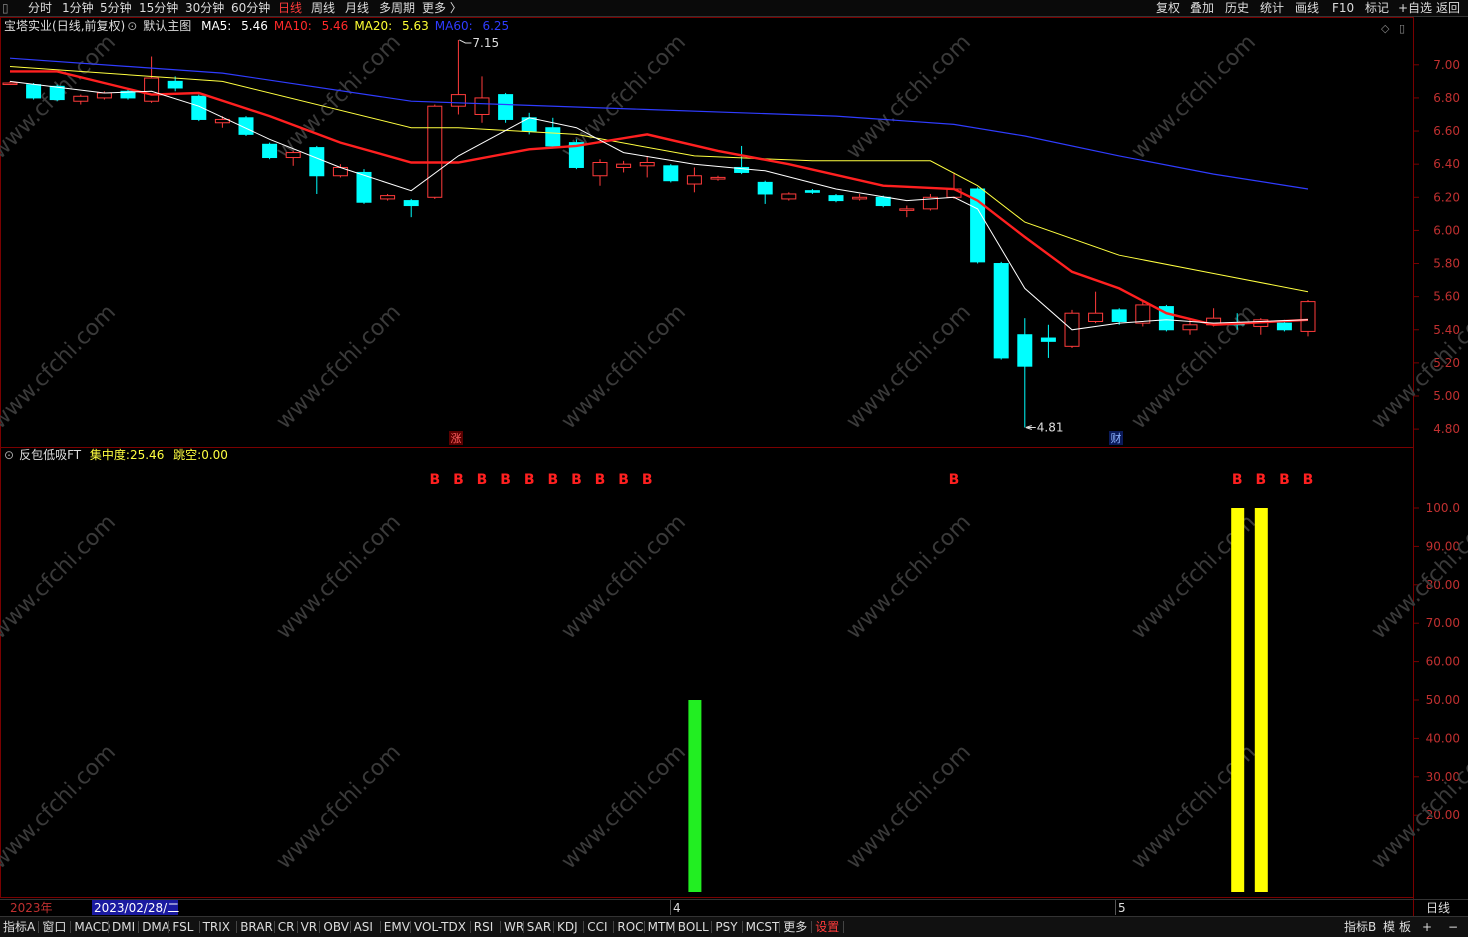  What do you see at coordinates (630, 927) in the screenshot?
I see `indicator-tab-19: ROC` at bounding box center [630, 927].